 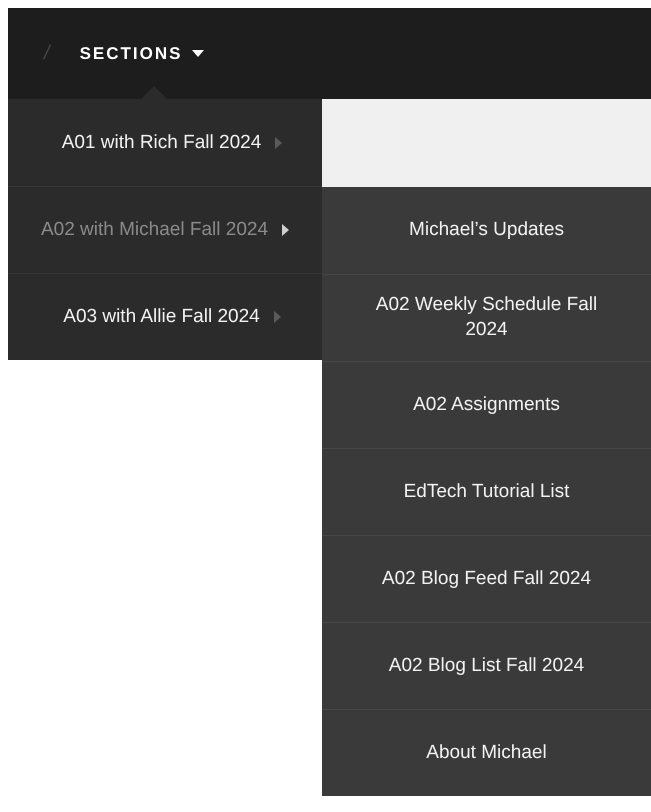 I want to click on section-label: A03 with Allie Fall 2024, so click(x=161, y=317).